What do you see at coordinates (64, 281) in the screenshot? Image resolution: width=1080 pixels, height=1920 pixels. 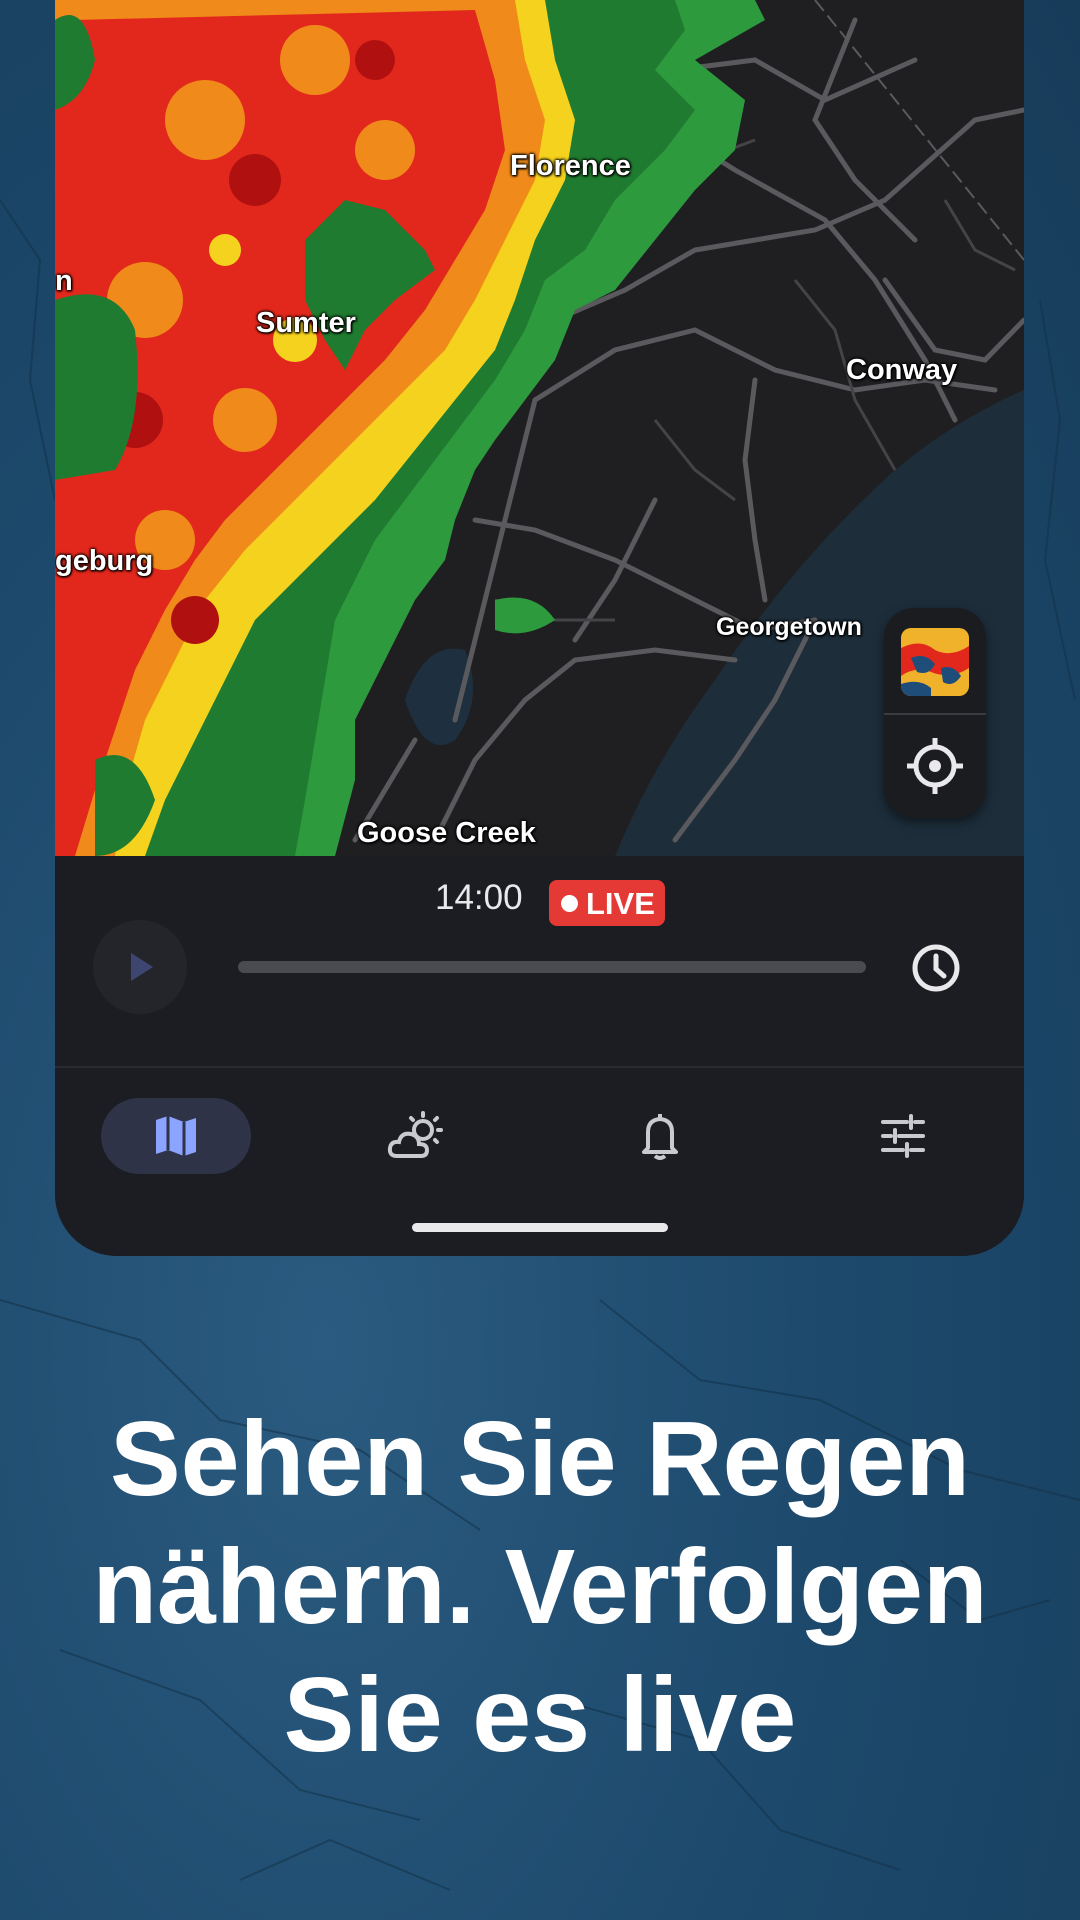 I see `city-label: n` at bounding box center [64, 281].